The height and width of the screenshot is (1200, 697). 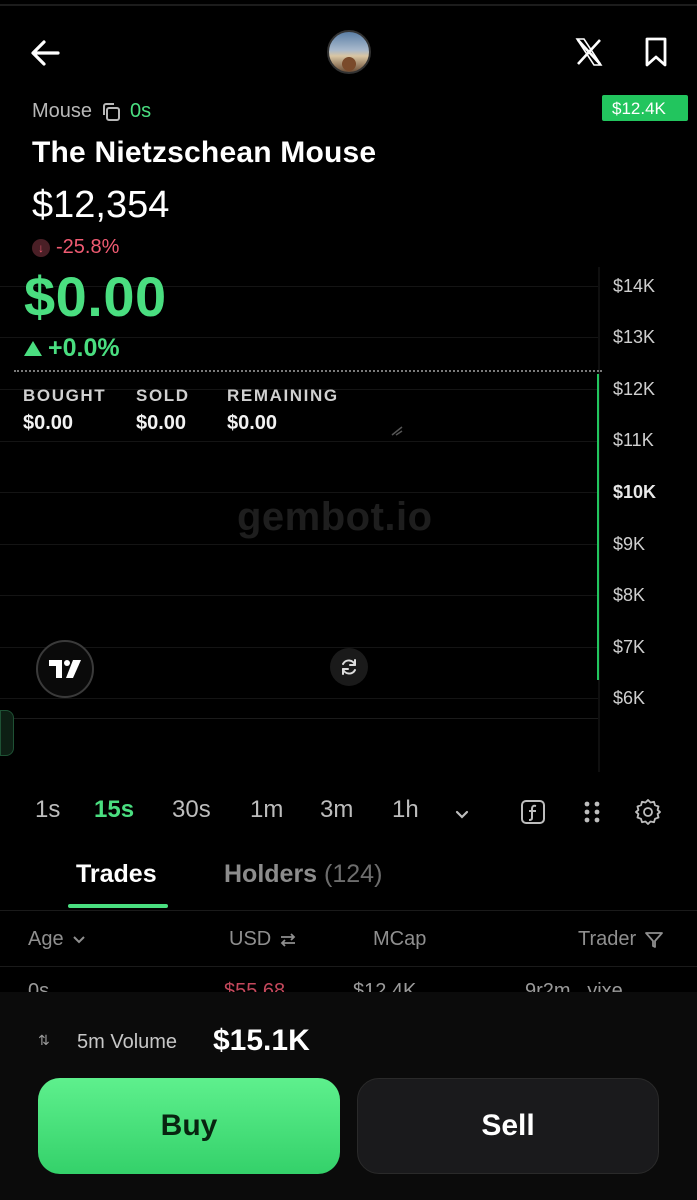 What do you see at coordinates (592, 812) in the screenshot?
I see `drag-dots-icon` at bounding box center [592, 812].